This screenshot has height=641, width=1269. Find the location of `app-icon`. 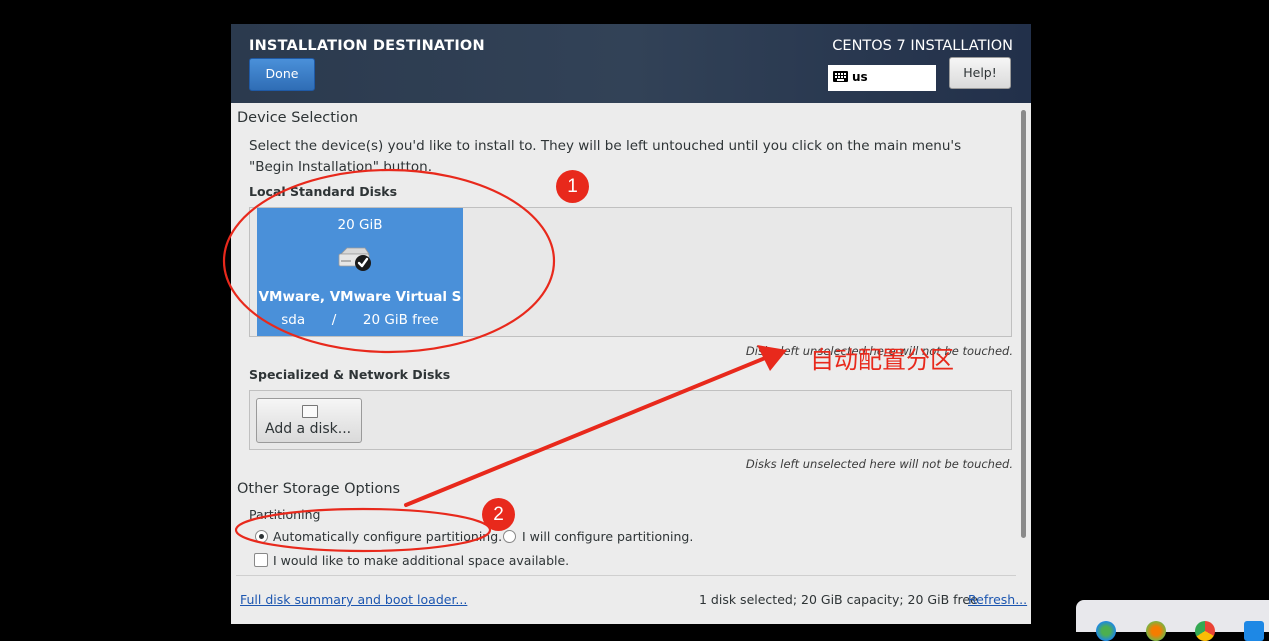

app-icon is located at coordinates (1156, 631).